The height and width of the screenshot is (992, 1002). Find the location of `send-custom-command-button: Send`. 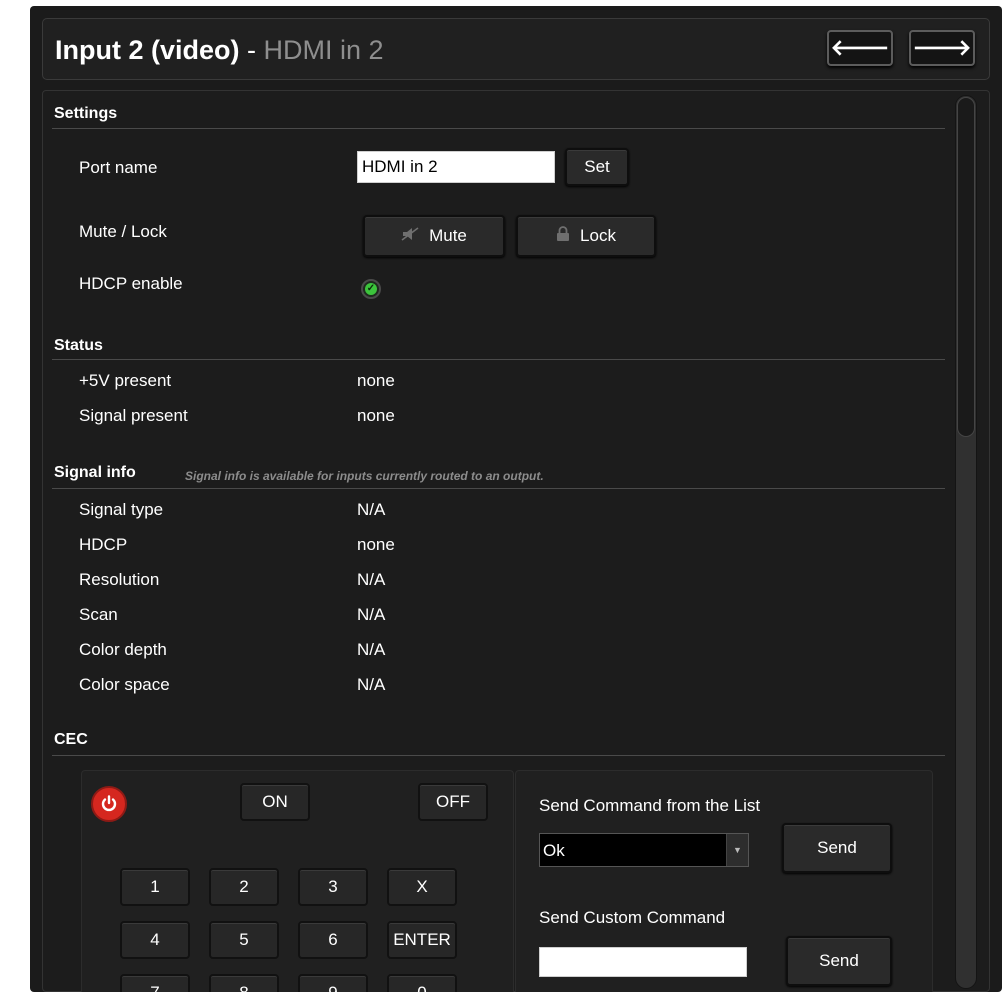

send-custom-command-button: Send is located at coordinates (839, 961).